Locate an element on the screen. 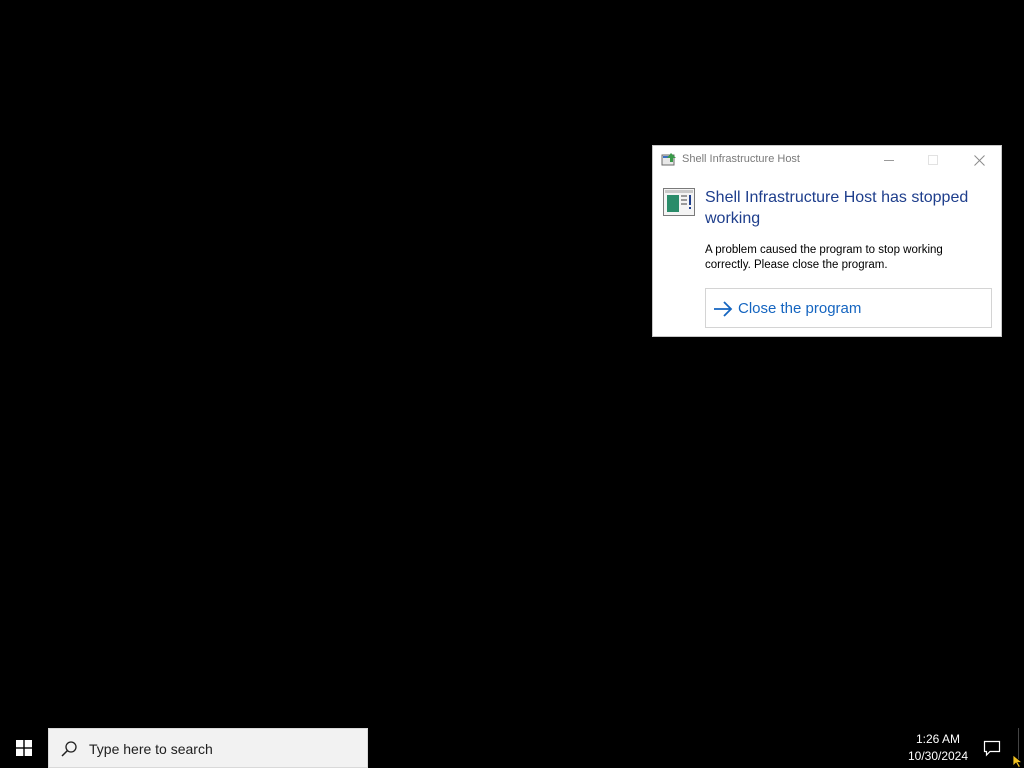  minimize-icon is located at coordinates (889, 160).